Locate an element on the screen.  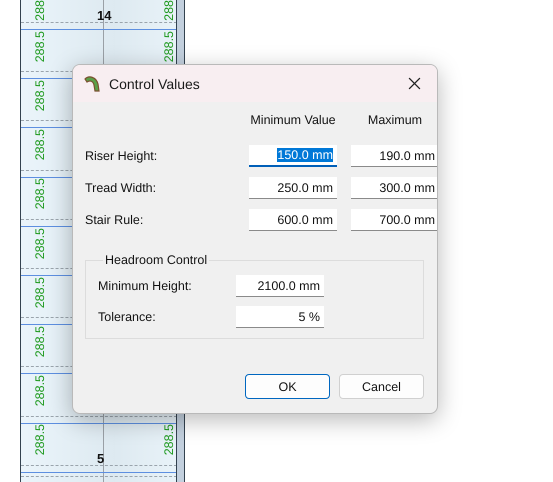
input-field: 150.0 mm is located at coordinates (293, 156).